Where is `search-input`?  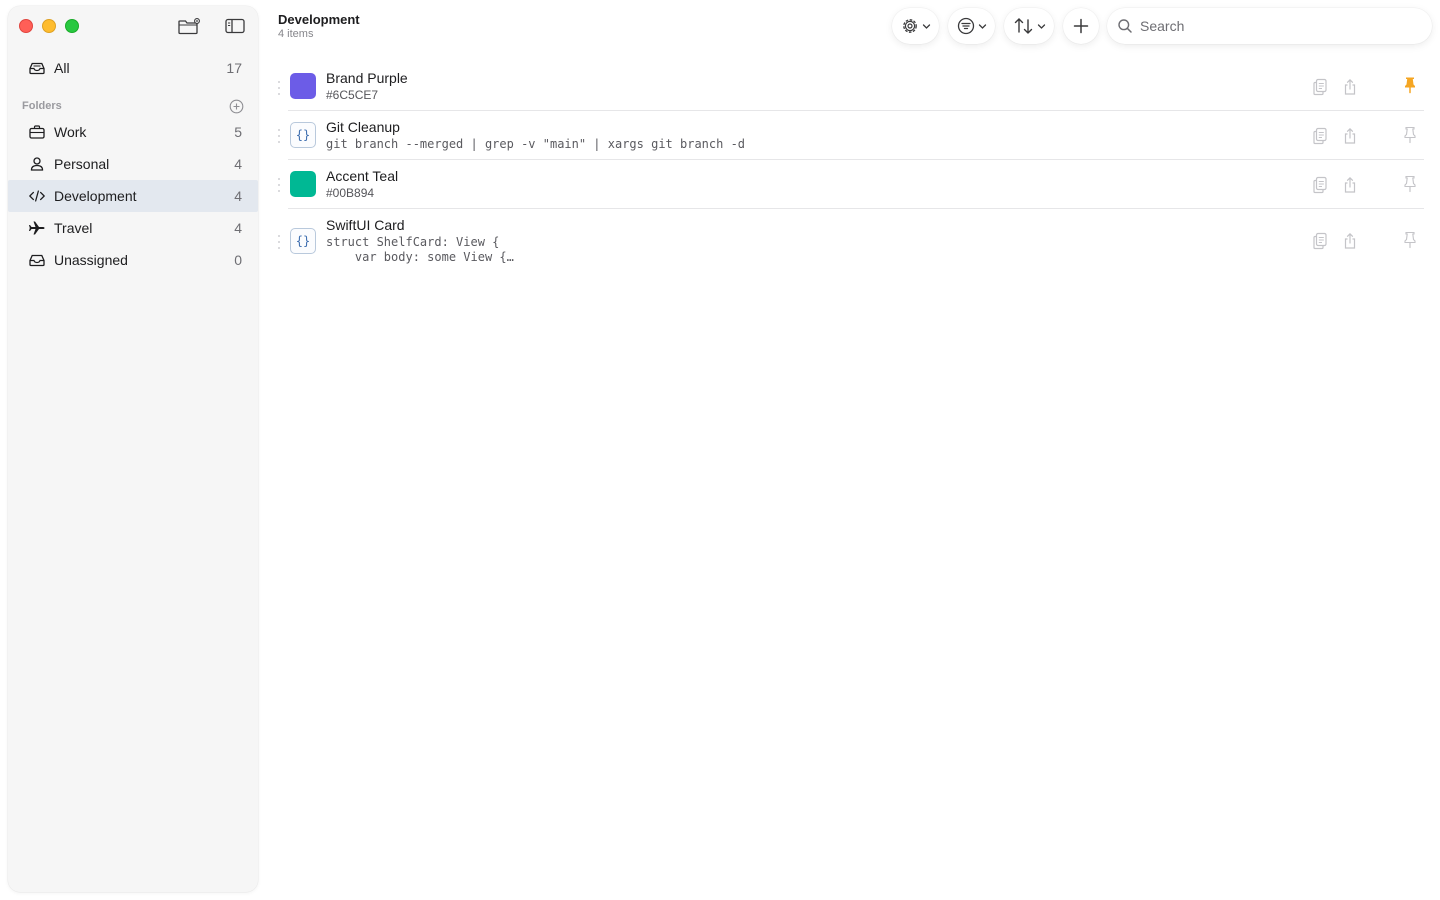
search-input is located at coordinates (1275, 26).